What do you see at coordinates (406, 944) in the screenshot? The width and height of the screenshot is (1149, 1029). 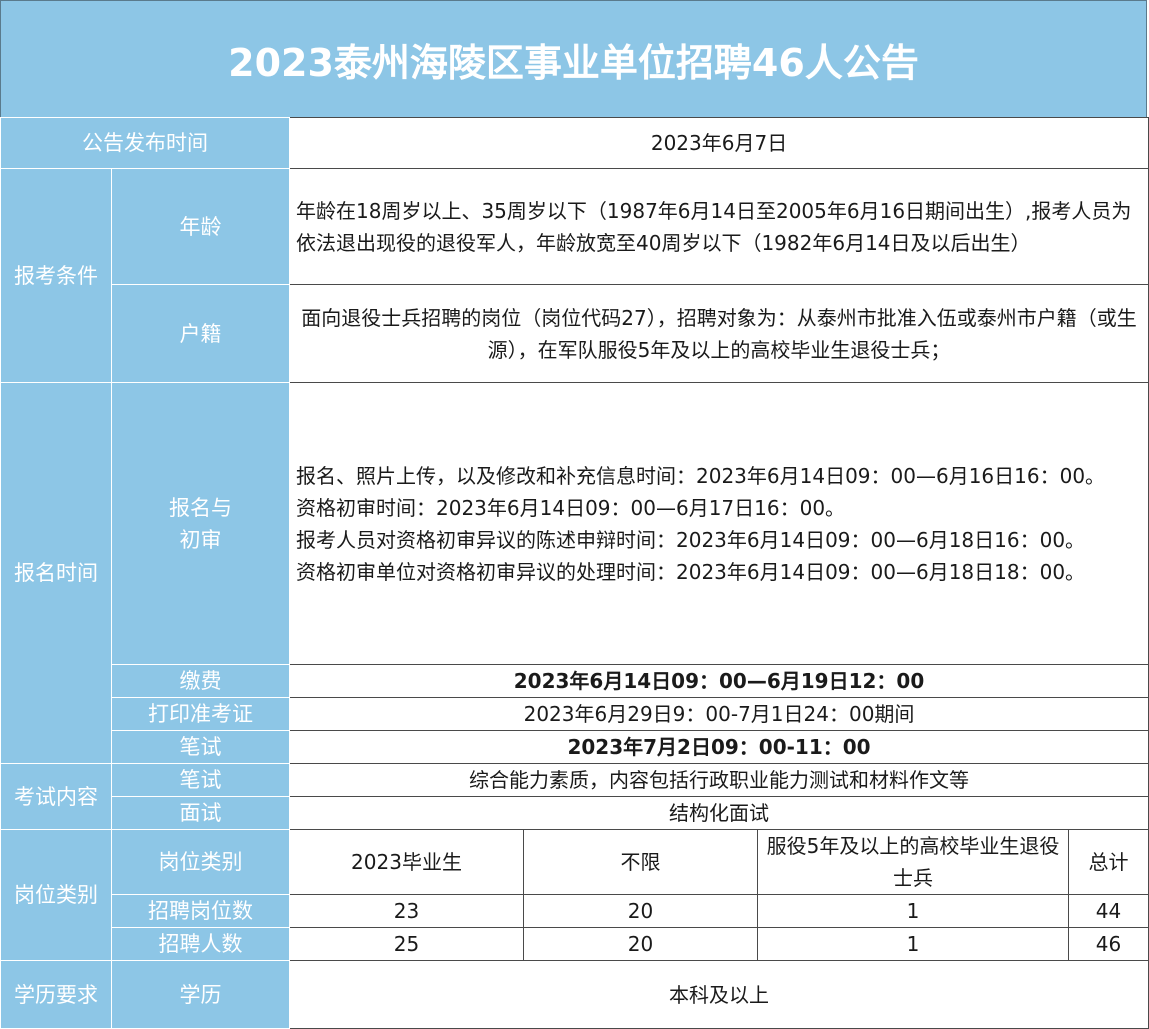 I see `people-cell: 25` at bounding box center [406, 944].